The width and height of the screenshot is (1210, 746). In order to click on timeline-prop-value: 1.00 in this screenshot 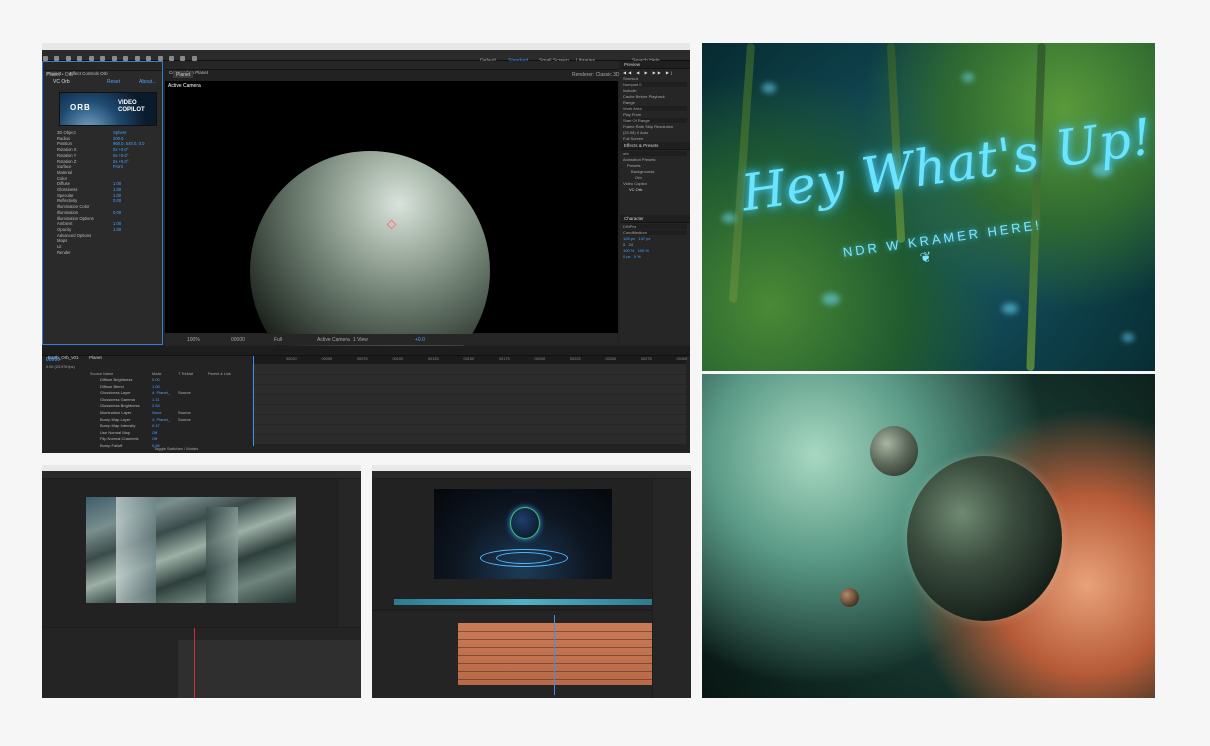, I will do `click(156, 386)`.